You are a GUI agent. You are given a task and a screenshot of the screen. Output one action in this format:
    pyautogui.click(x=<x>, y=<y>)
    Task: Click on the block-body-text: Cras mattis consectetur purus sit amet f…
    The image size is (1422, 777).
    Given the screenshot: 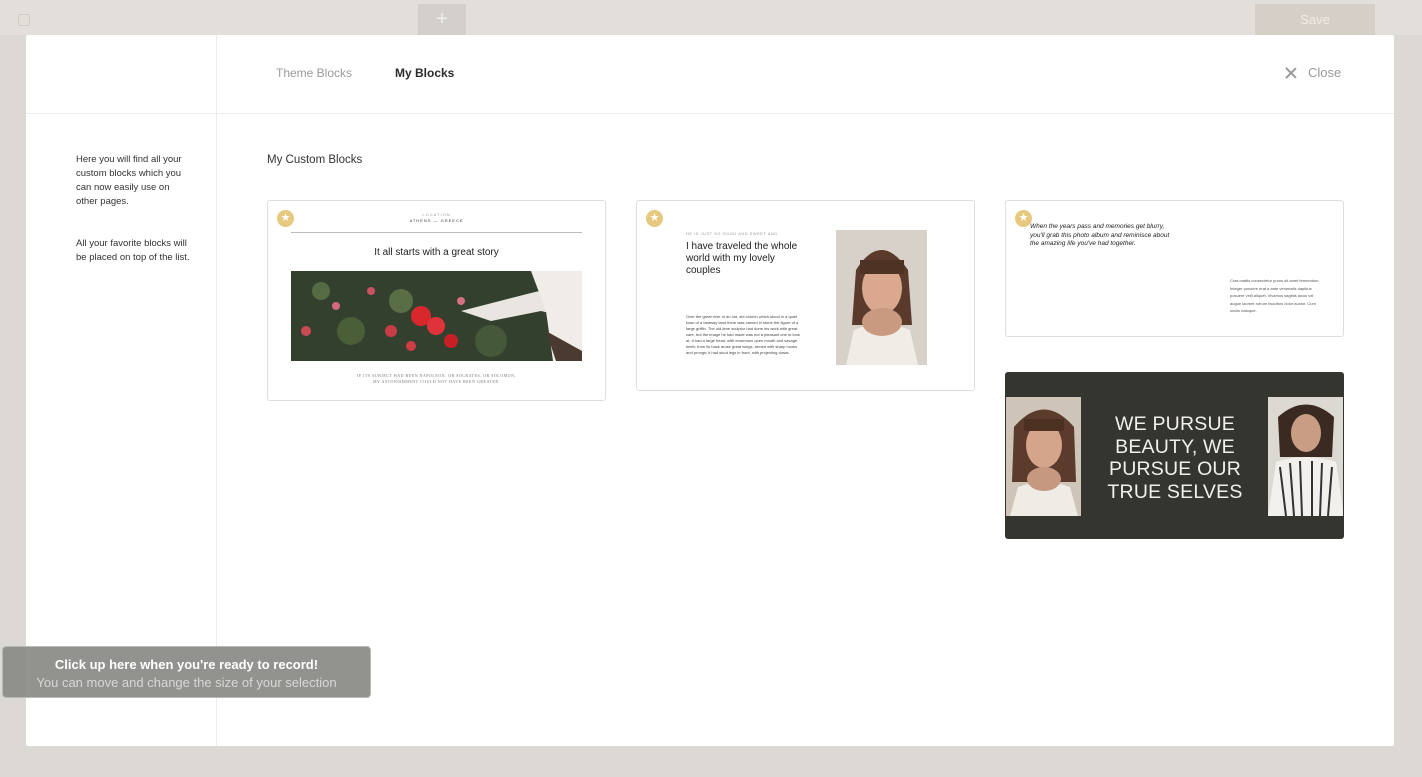 What is the action you would take?
    pyautogui.click(x=1275, y=295)
    